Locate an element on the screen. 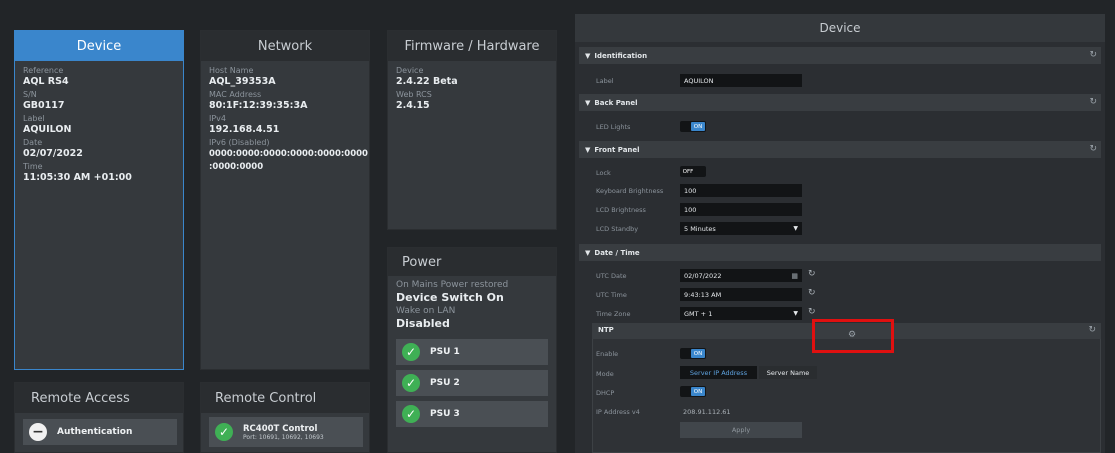 The width and height of the screenshot is (1115, 453). calendar-icon: ▦ is located at coordinates (794, 276).